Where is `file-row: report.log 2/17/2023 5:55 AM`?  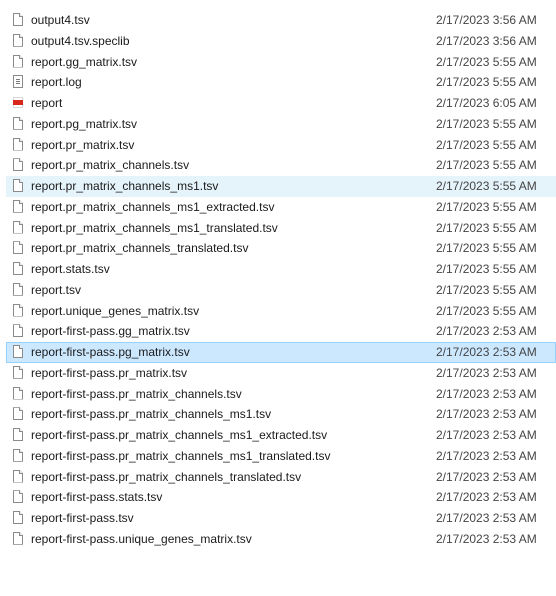 file-row: report.log 2/17/2023 5:55 AM is located at coordinates (278, 82).